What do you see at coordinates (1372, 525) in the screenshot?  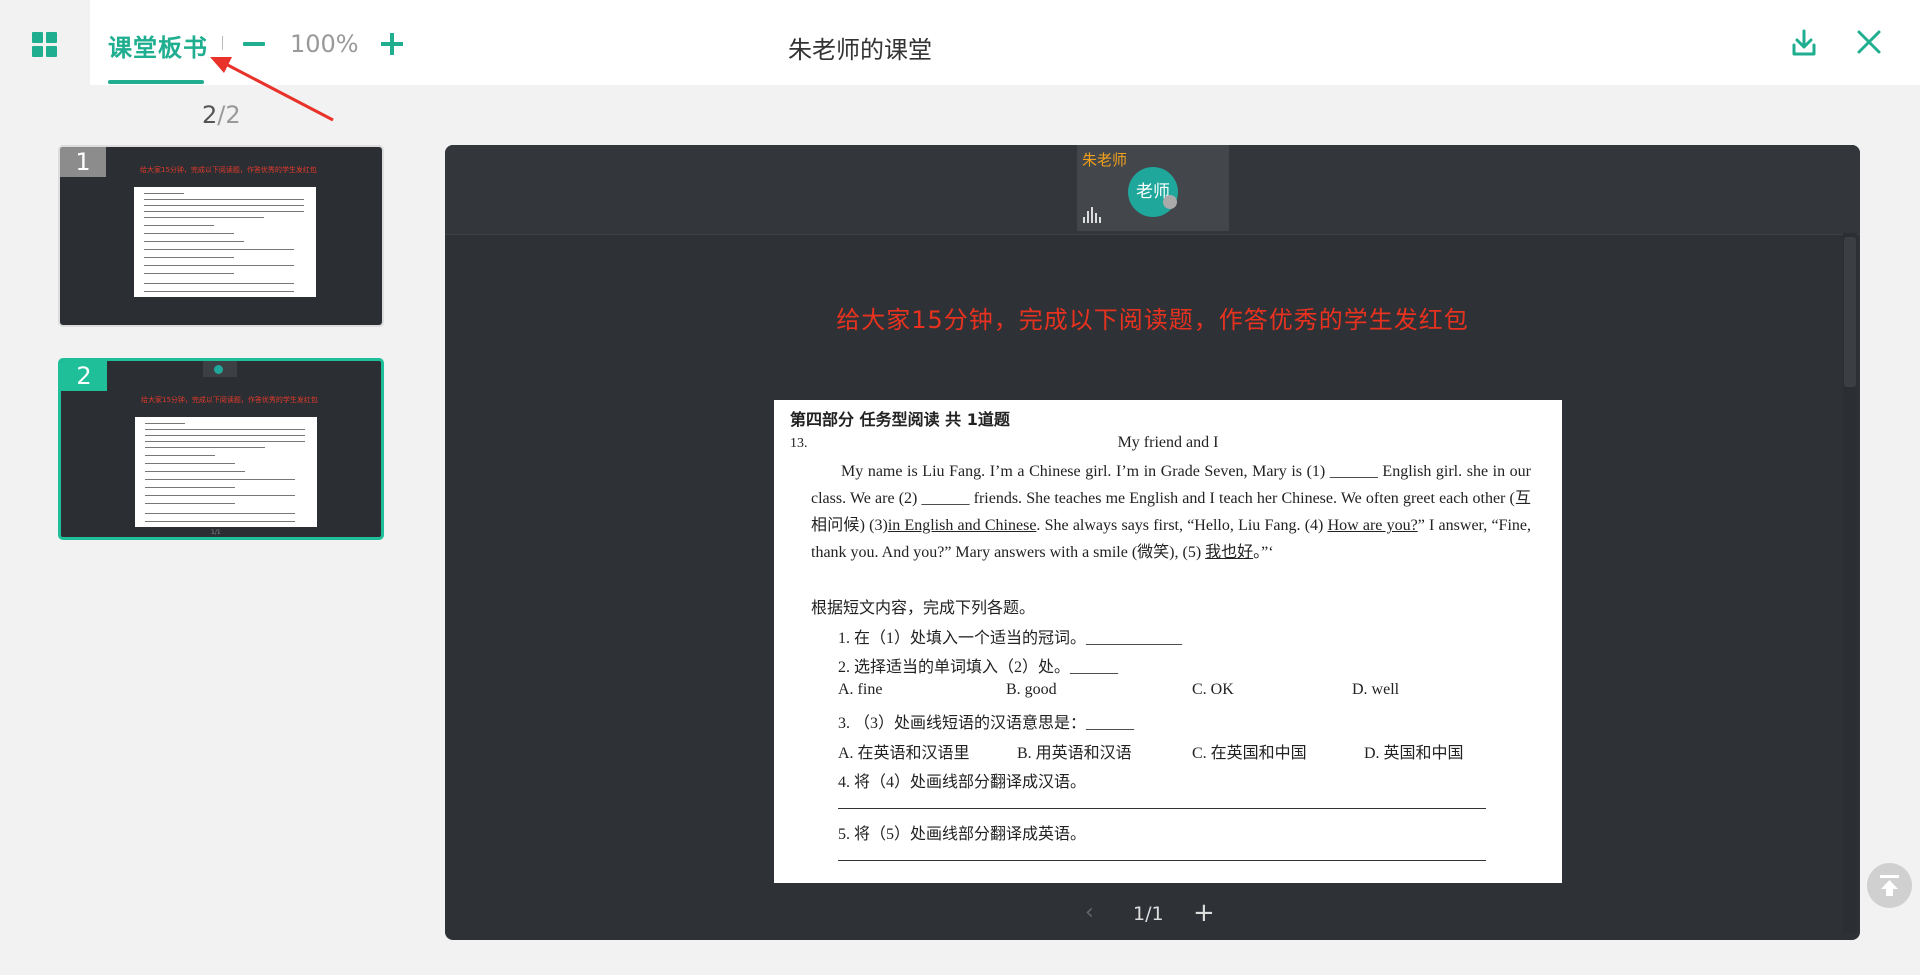 I see `passage-underline-4: How are you?` at bounding box center [1372, 525].